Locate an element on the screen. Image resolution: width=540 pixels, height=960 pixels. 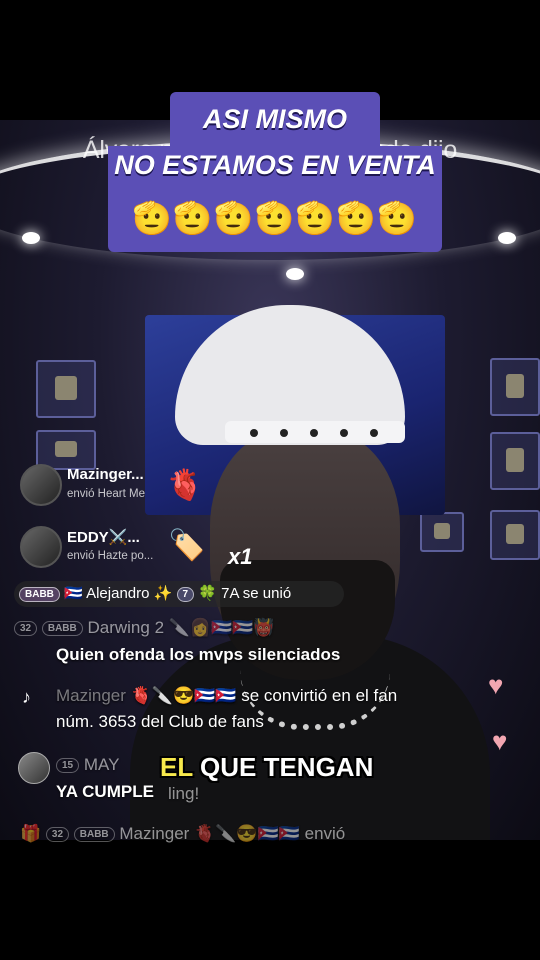
join-username: Alejandro is located at coordinates (118, 593).